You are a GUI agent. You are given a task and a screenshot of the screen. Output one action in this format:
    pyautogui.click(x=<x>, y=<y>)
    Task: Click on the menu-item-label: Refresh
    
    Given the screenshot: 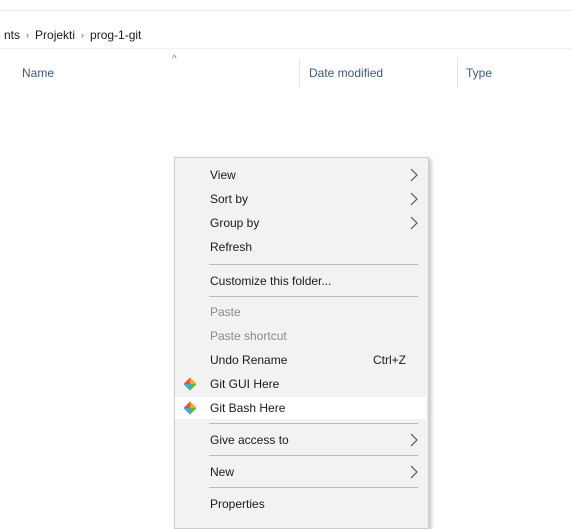 What is the action you would take?
    pyautogui.click(x=231, y=247)
    